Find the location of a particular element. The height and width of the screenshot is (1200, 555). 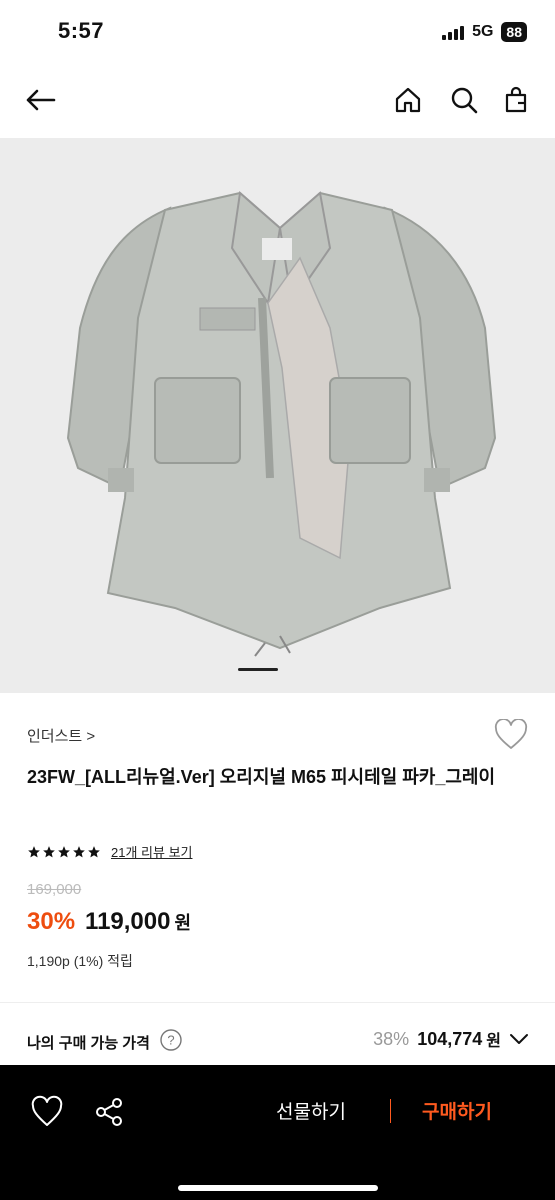

chevron-down-icon is located at coordinates (519, 1039).